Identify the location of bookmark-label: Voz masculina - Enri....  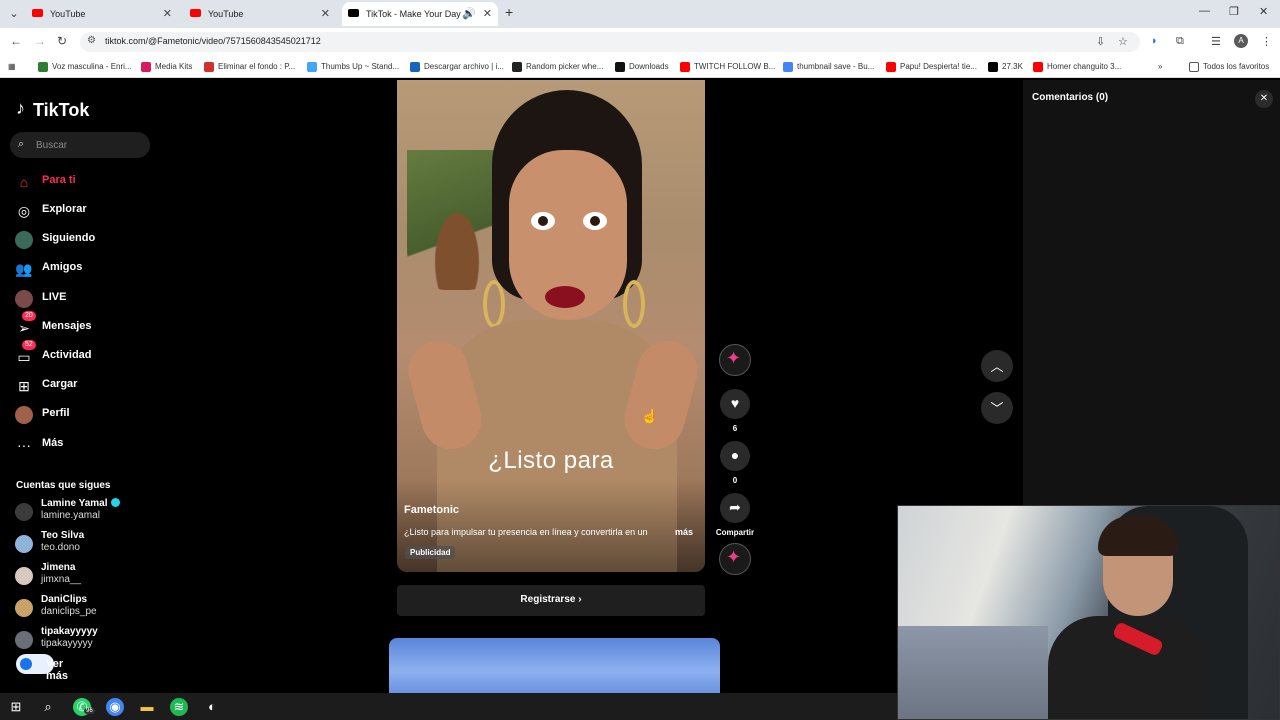
(92, 66).